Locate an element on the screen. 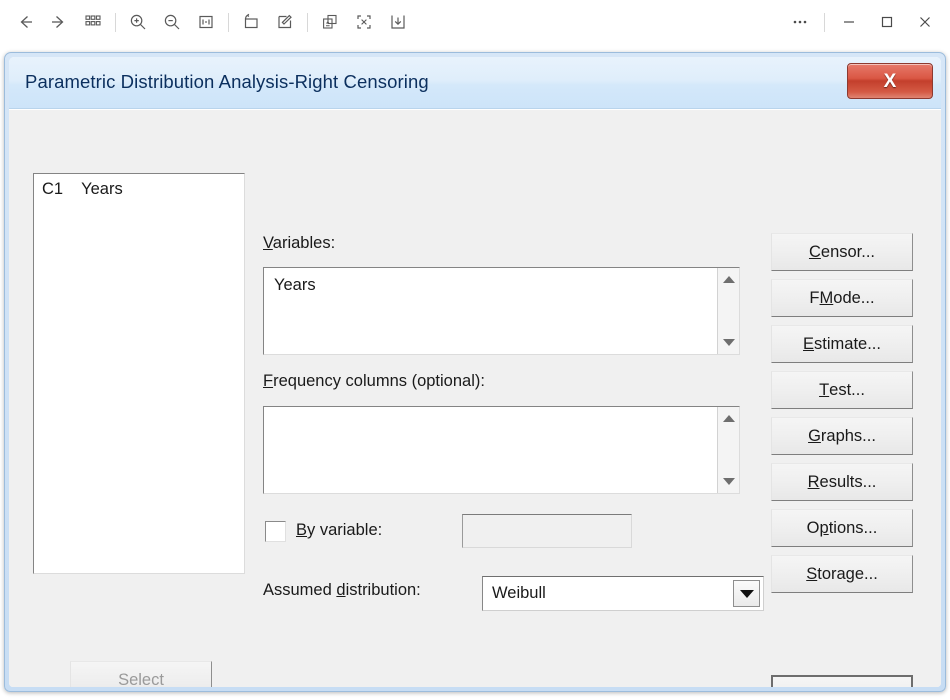  assumed-distribution-label: Assumed distribution: is located at coordinates (342, 590).